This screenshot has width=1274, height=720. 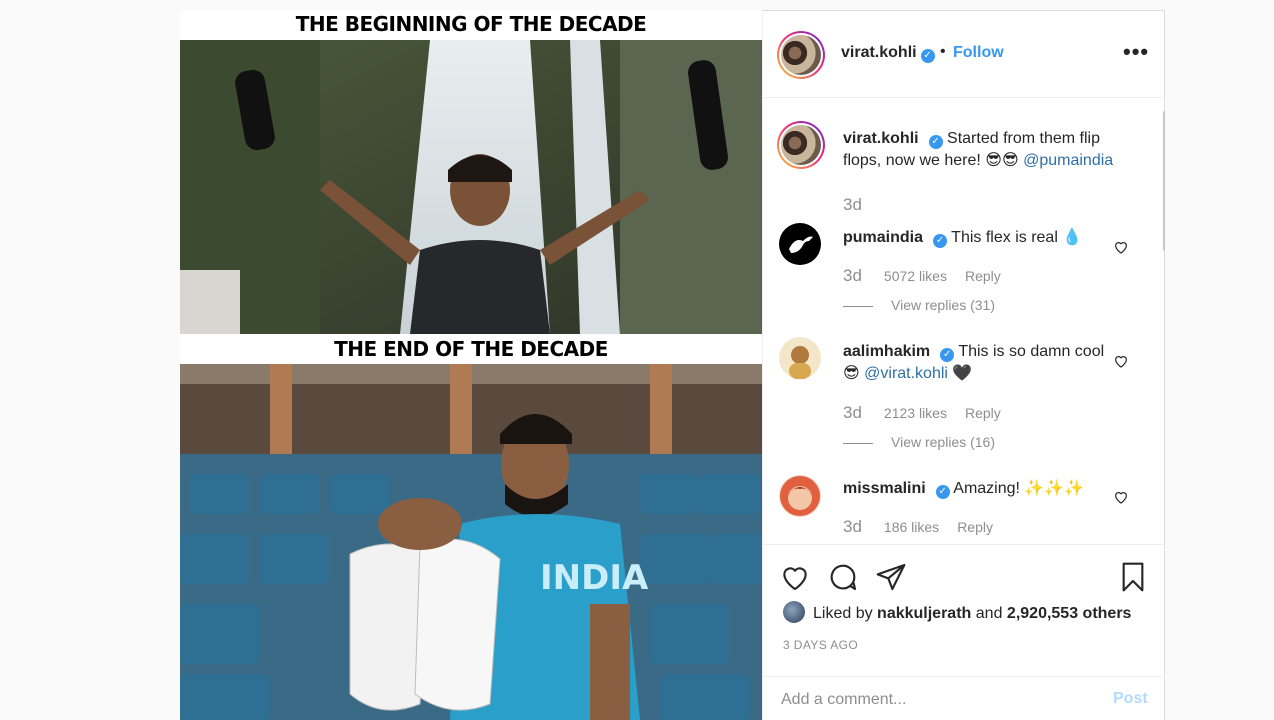 I want to click on add-comment-section: Post, so click(x=964, y=698).